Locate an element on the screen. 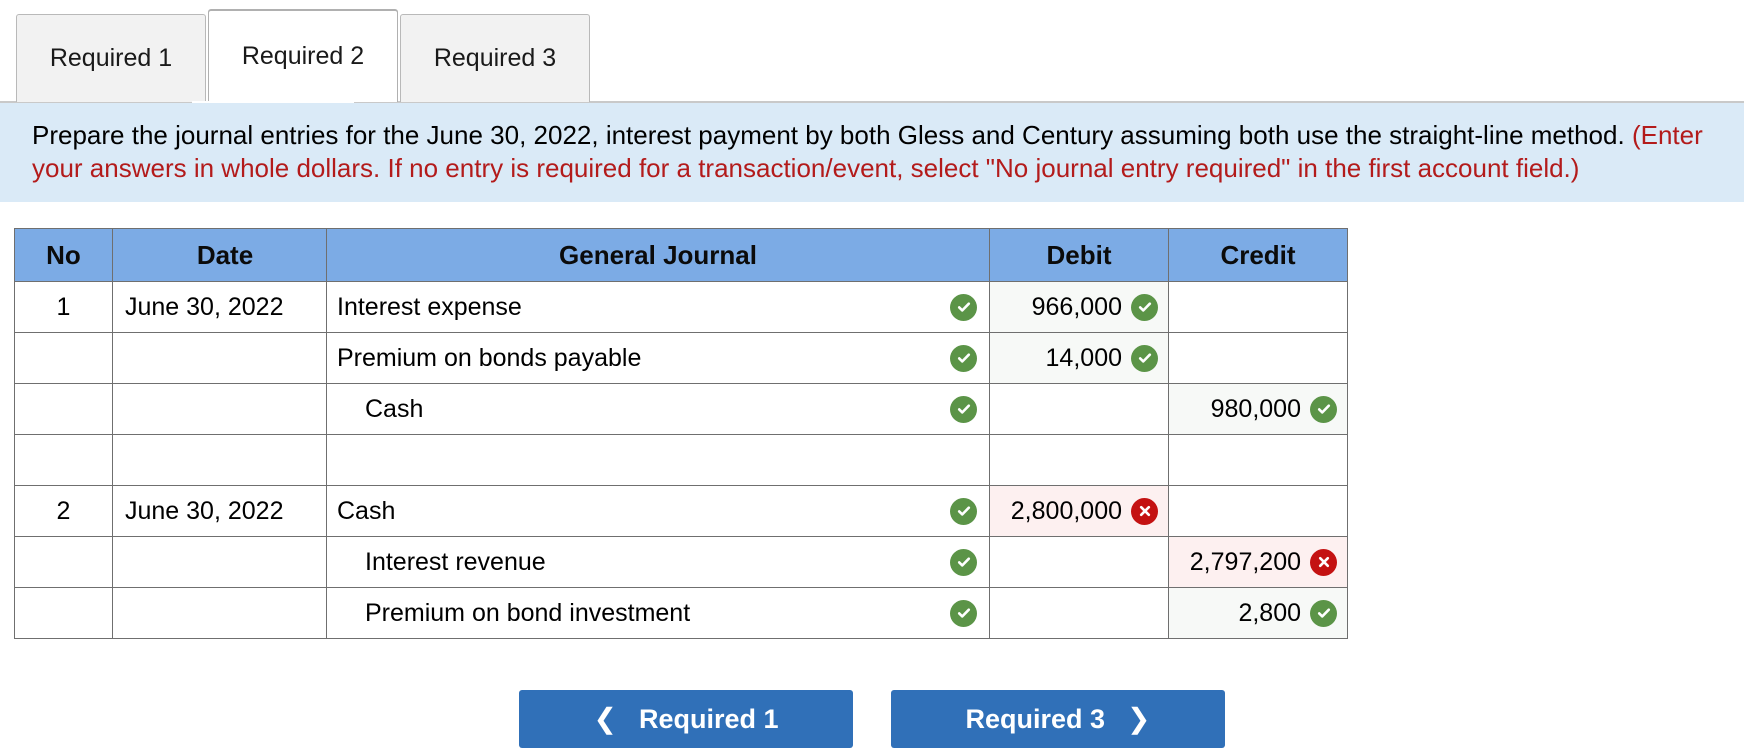  tab-strip: Required 1 Required 2 Required 3 is located at coordinates (304, 56).